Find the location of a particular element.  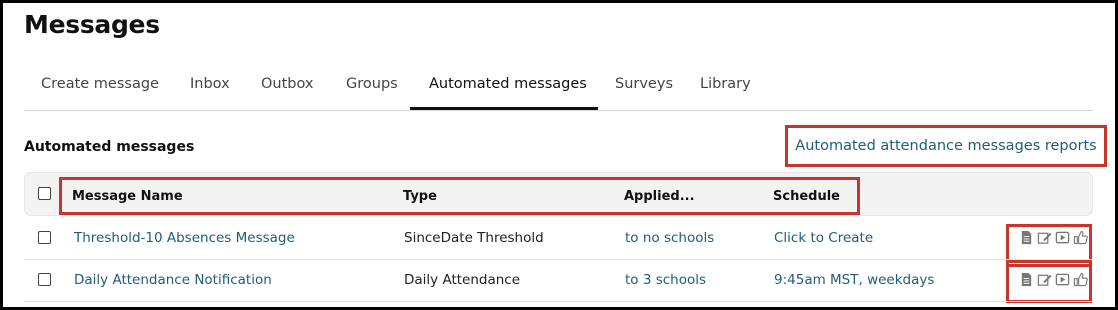

schedule-link: Click to Create is located at coordinates (823, 238).